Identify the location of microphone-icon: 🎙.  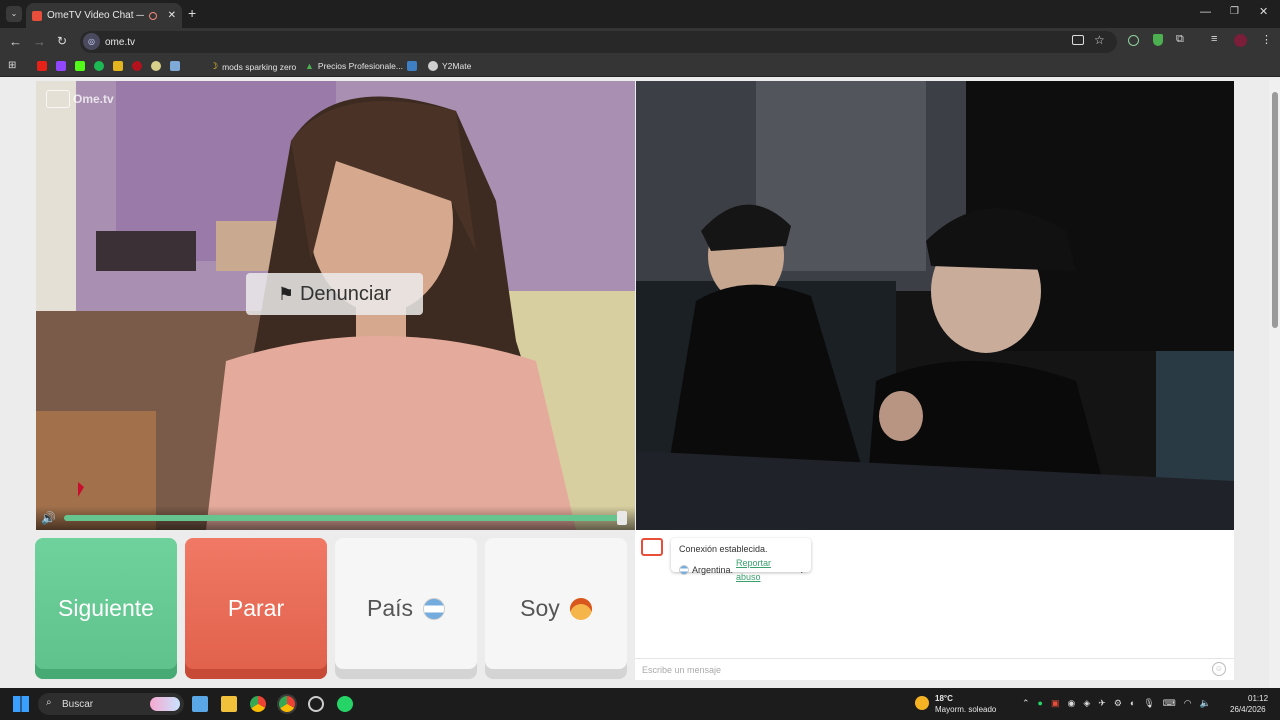
(1148, 703).